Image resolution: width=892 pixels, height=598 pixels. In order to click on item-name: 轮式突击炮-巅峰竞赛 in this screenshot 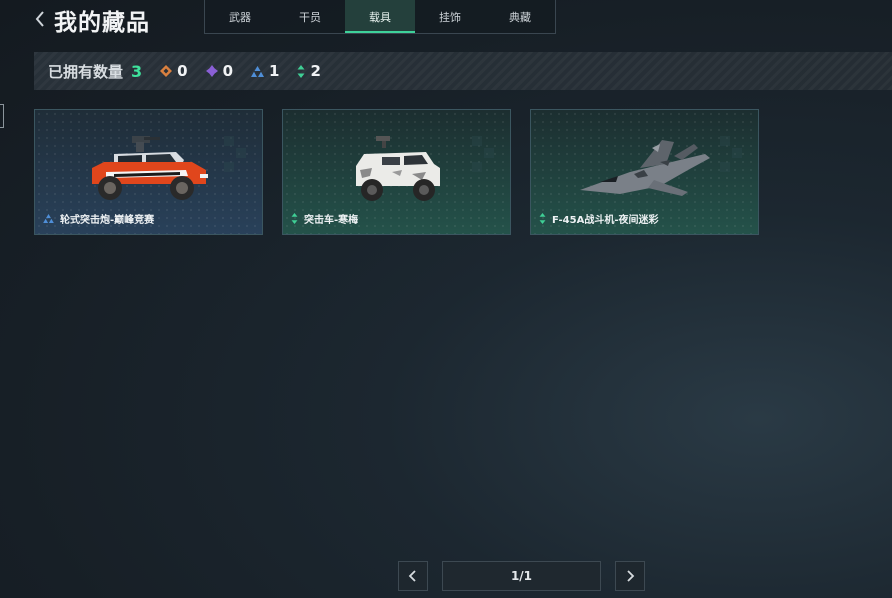, I will do `click(107, 220)`.